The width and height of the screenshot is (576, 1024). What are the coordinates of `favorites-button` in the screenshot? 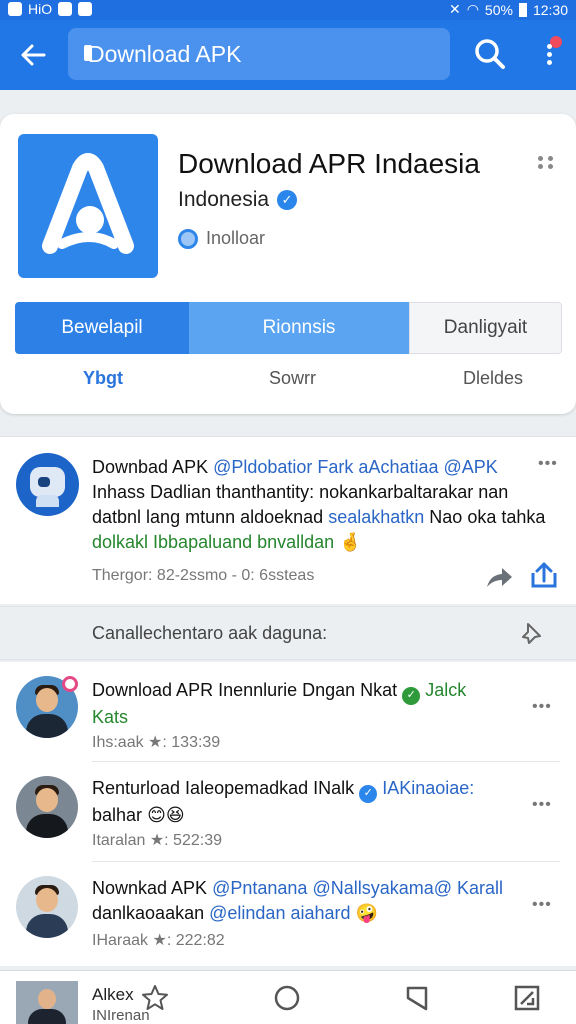 It's located at (155, 998).